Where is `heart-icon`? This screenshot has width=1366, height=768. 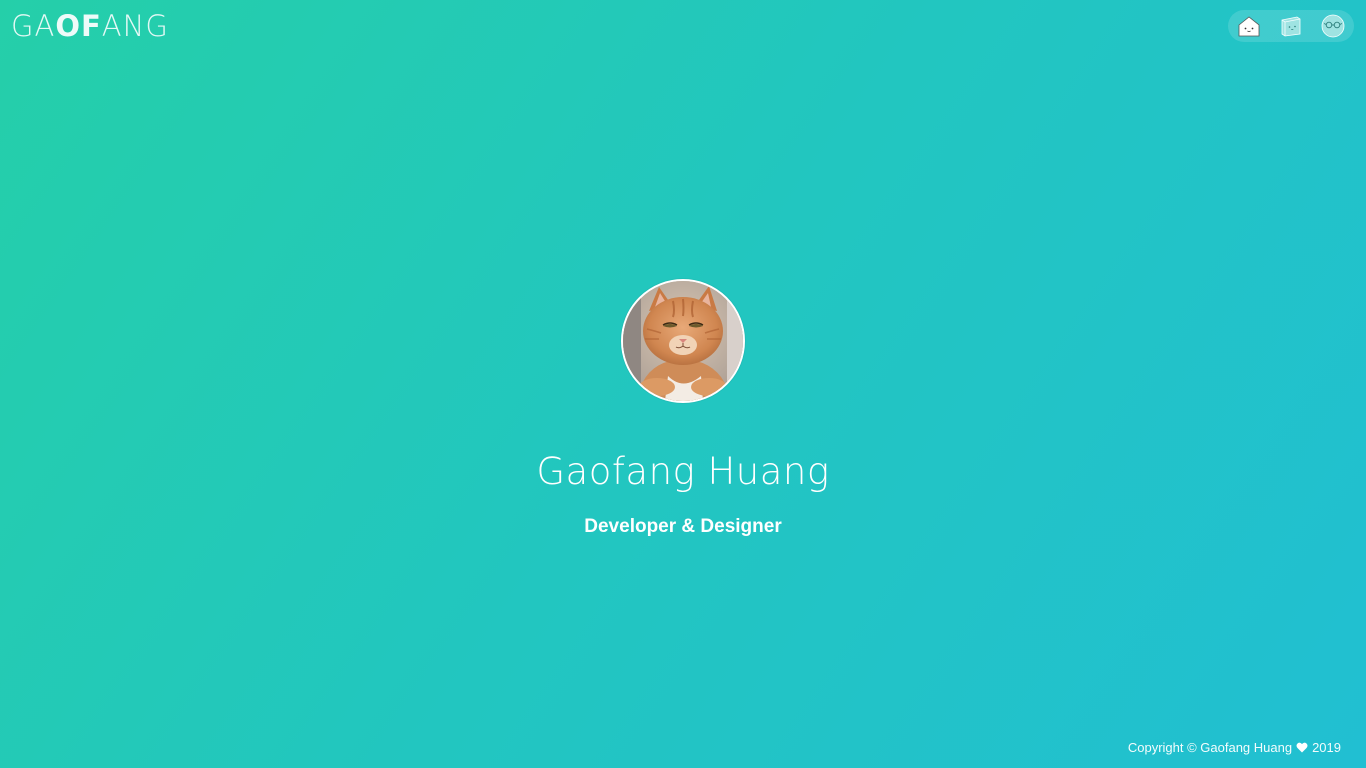 heart-icon is located at coordinates (1302, 747).